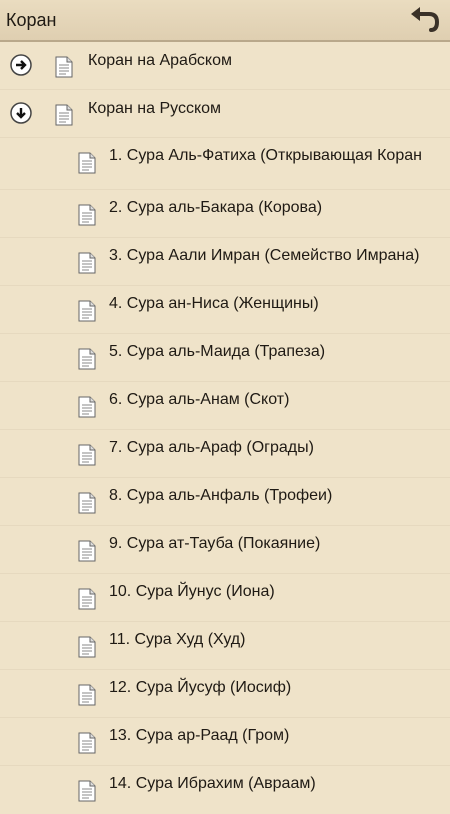 The height and width of the screenshot is (814, 450). I want to click on sura-item-1: 1. Сура Аль-Фатиха (Открывающая Коран, so click(225, 164).